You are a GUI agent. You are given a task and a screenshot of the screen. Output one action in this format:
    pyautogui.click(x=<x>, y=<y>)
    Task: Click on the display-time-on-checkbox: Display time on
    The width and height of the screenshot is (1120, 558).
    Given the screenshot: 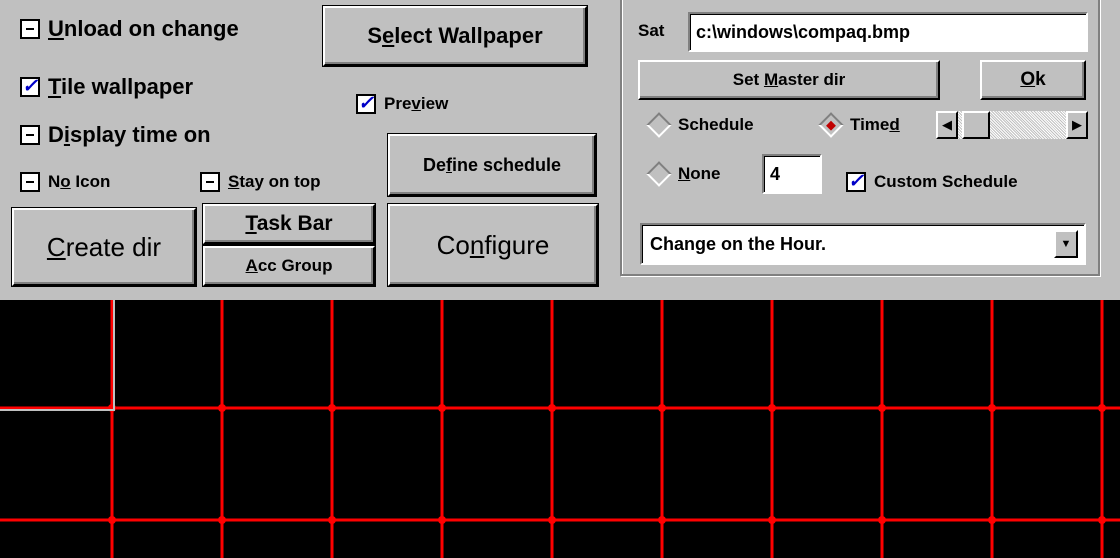 What is the action you would take?
    pyautogui.click(x=115, y=135)
    